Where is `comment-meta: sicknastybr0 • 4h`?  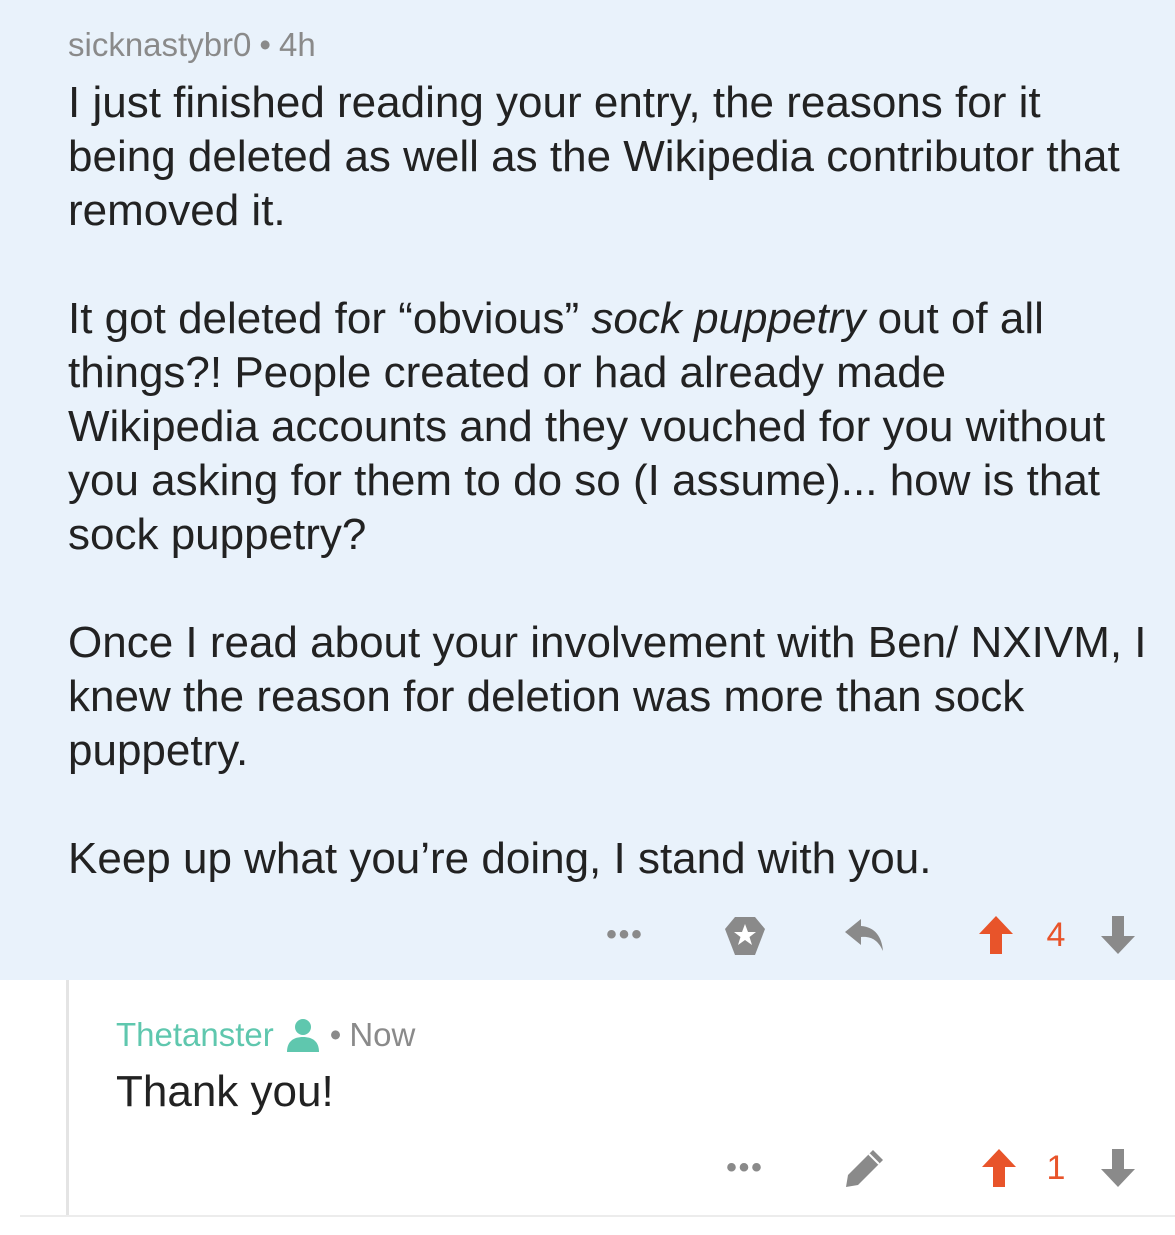
comment-meta: sicknastybr0 • 4h is located at coordinates (192, 45).